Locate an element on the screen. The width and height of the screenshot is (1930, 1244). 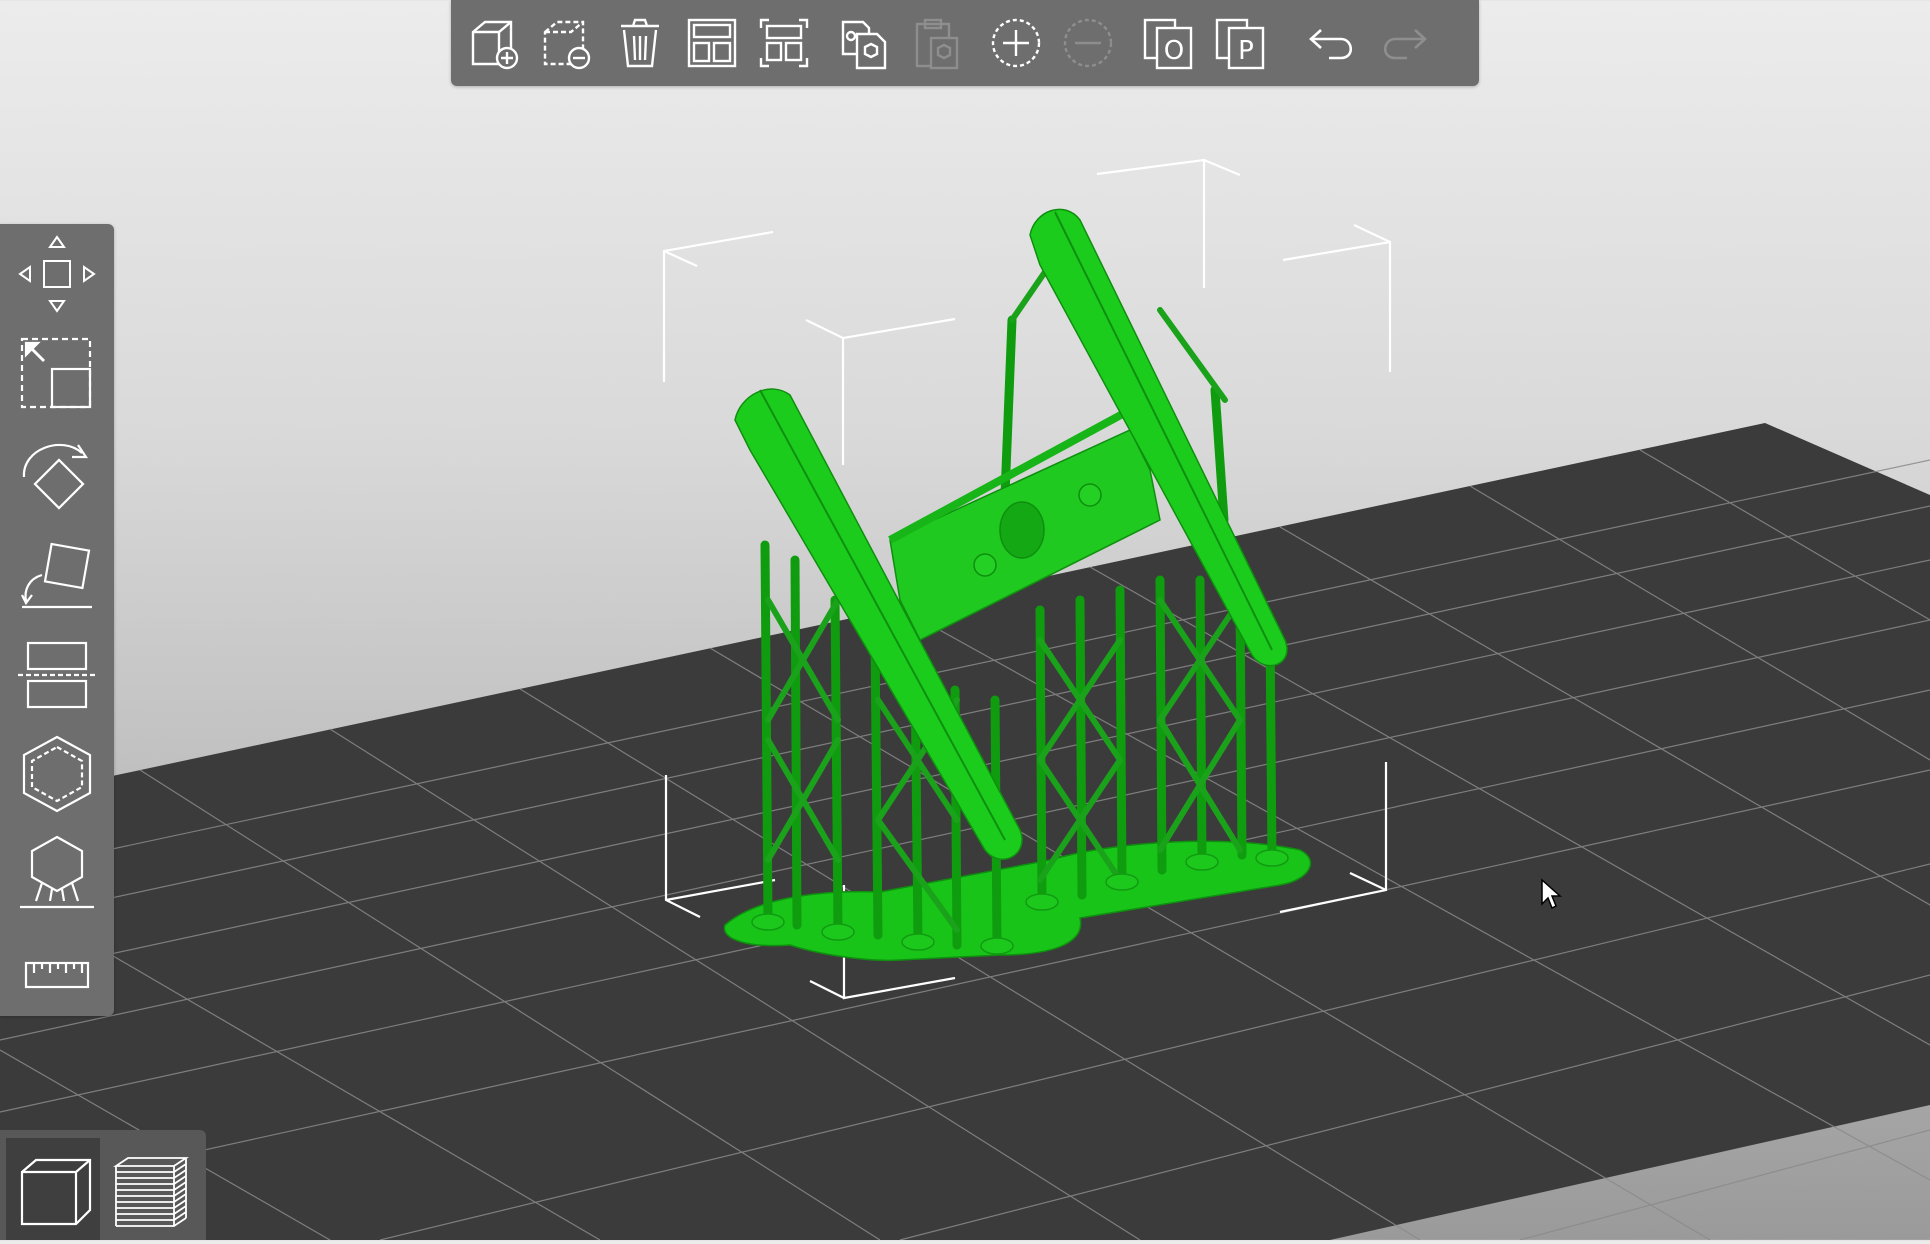
measure-icon is located at coordinates (57, 974).